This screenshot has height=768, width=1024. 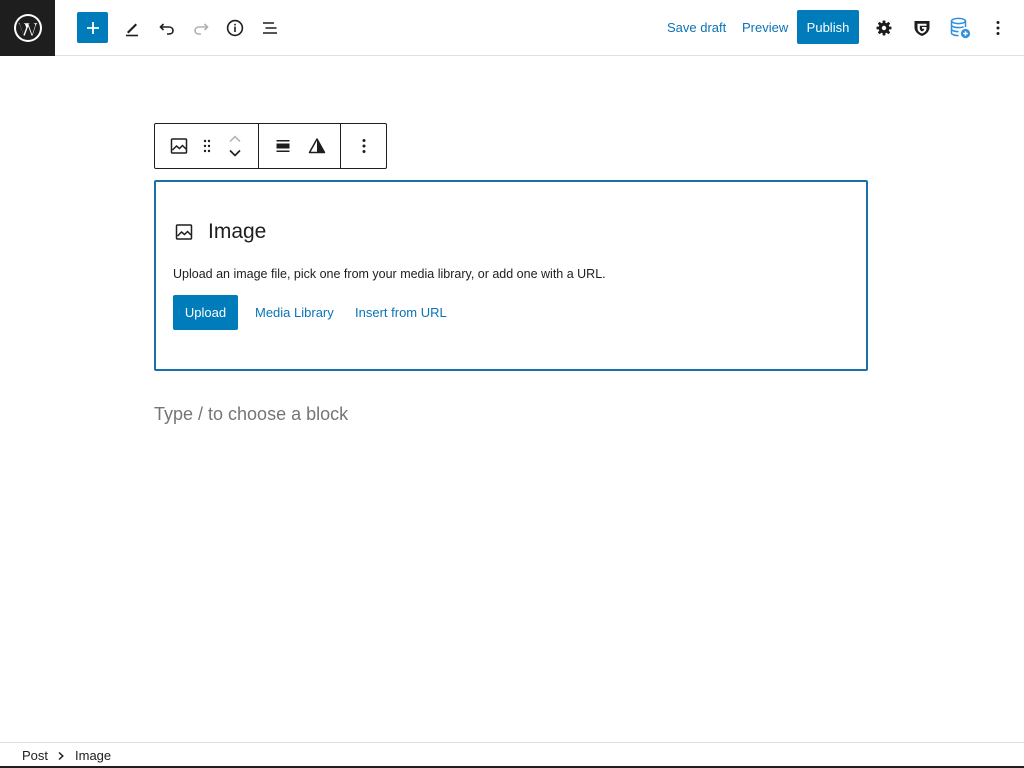 I want to click on image-block-title-label: Image, so click(x=237, y=231).